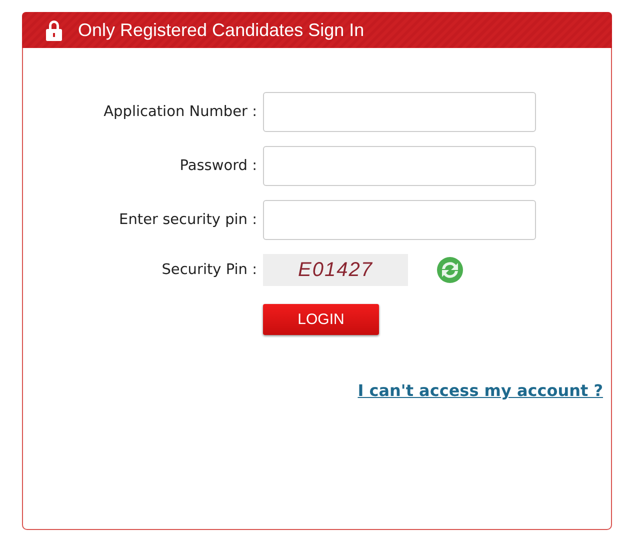 The image size is (640, 543). I want to click on field-label: Security Pin :, so click(209, 270).